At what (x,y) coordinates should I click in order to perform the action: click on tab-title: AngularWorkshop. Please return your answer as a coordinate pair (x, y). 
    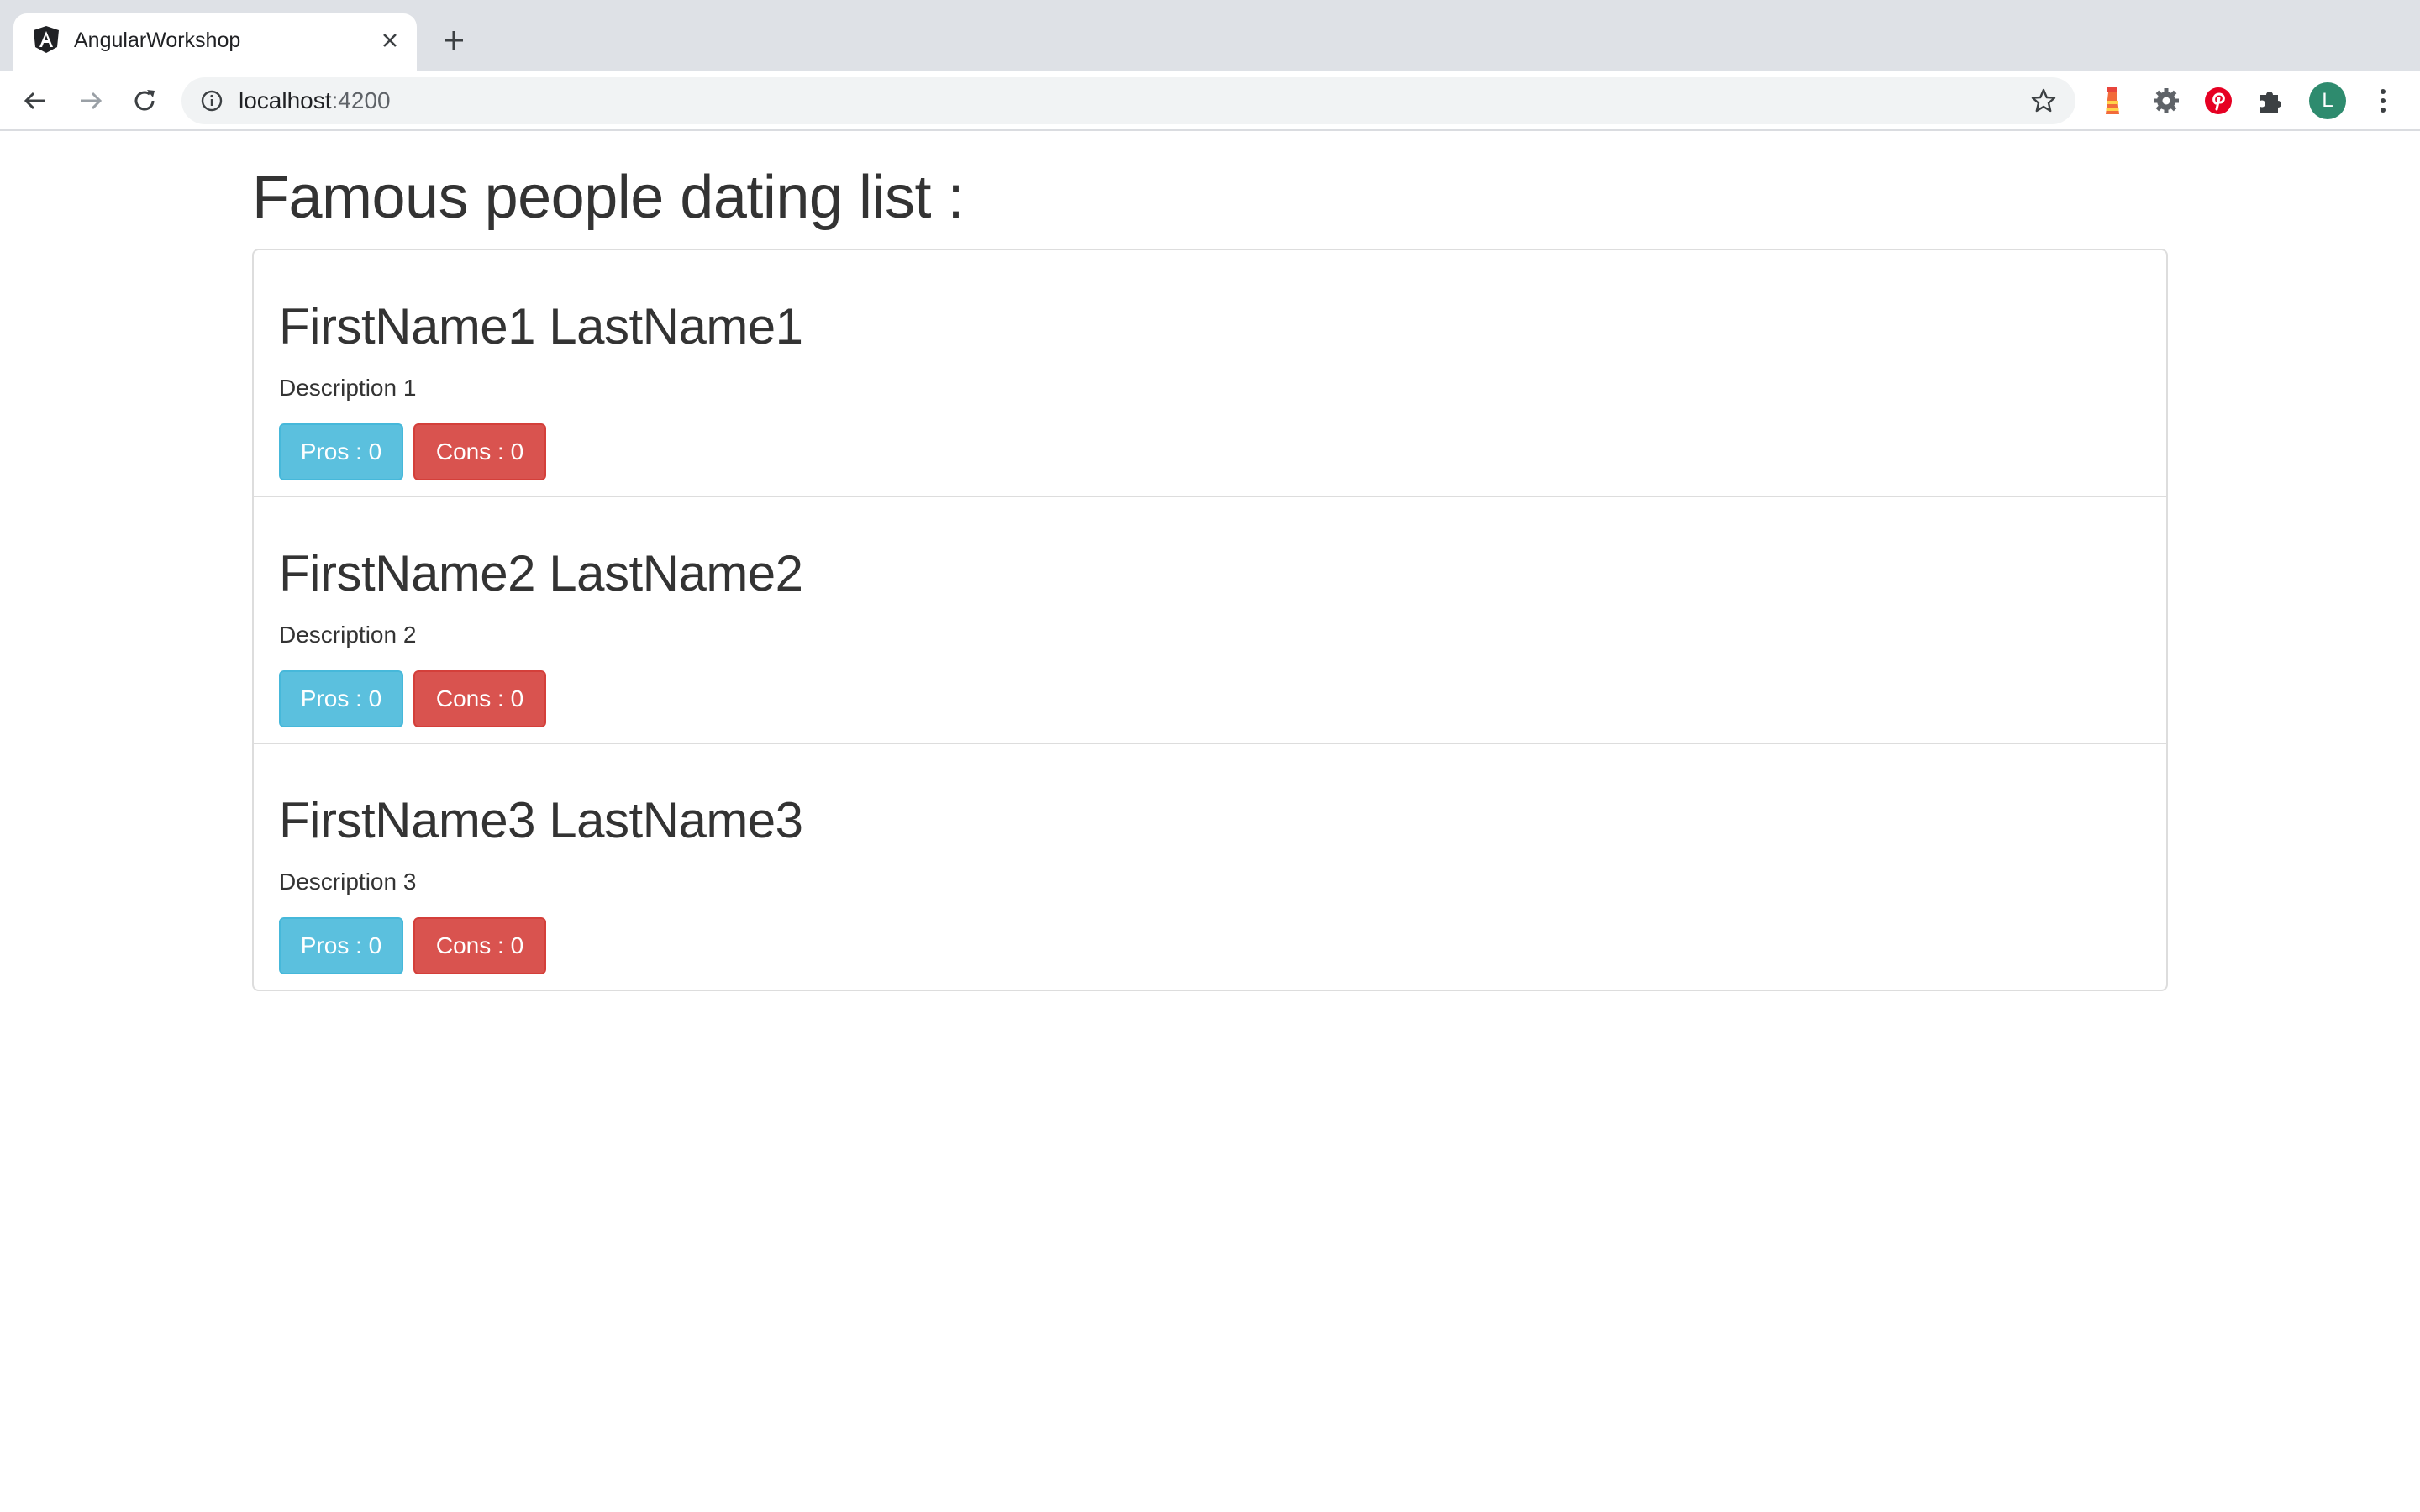
    Looking at the image, I should click on (157, 40).